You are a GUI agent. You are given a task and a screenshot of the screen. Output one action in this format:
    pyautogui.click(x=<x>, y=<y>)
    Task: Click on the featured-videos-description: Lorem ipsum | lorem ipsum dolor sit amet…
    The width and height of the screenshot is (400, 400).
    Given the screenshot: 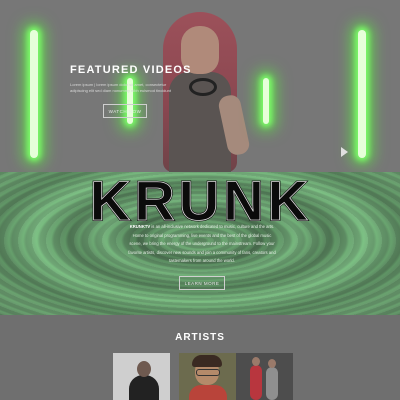 What is the action you would take?
    pyautogui.click(x=120, y=87)
    